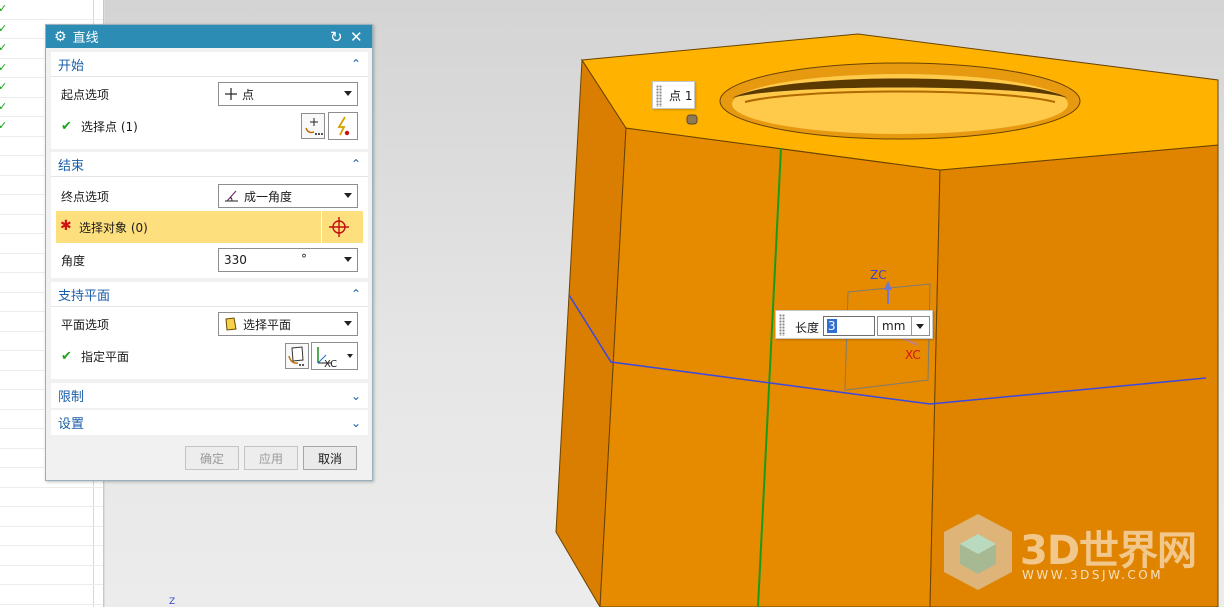 Image resolution: width=1224 pixels, height=607 pixels. I want to click on dialog-title-bar: ⚙ 直线 ↻ ✕, so click(209, 36).